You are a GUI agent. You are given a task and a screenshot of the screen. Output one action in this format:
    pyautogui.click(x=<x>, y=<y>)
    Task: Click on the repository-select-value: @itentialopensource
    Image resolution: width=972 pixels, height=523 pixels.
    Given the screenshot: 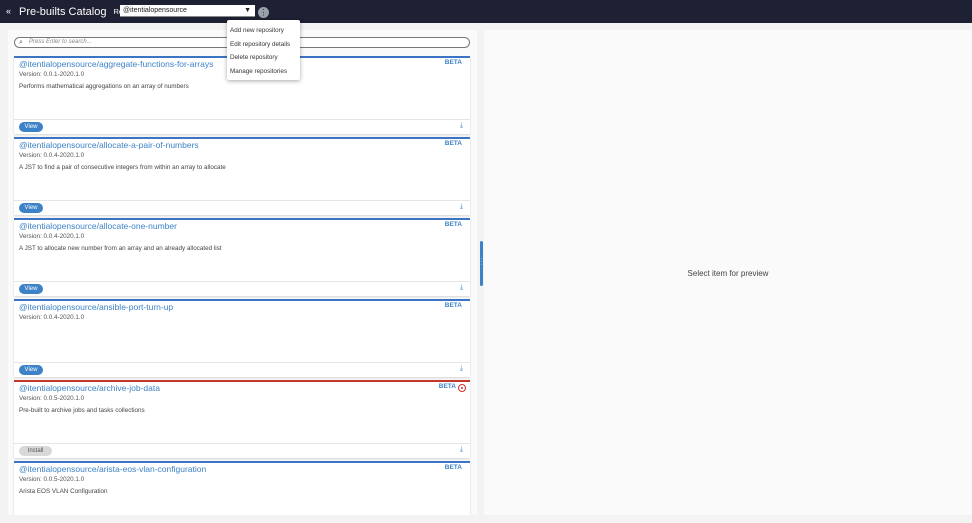 What is the action you would take?
    pyautogui.click(x=155, y=10)
    